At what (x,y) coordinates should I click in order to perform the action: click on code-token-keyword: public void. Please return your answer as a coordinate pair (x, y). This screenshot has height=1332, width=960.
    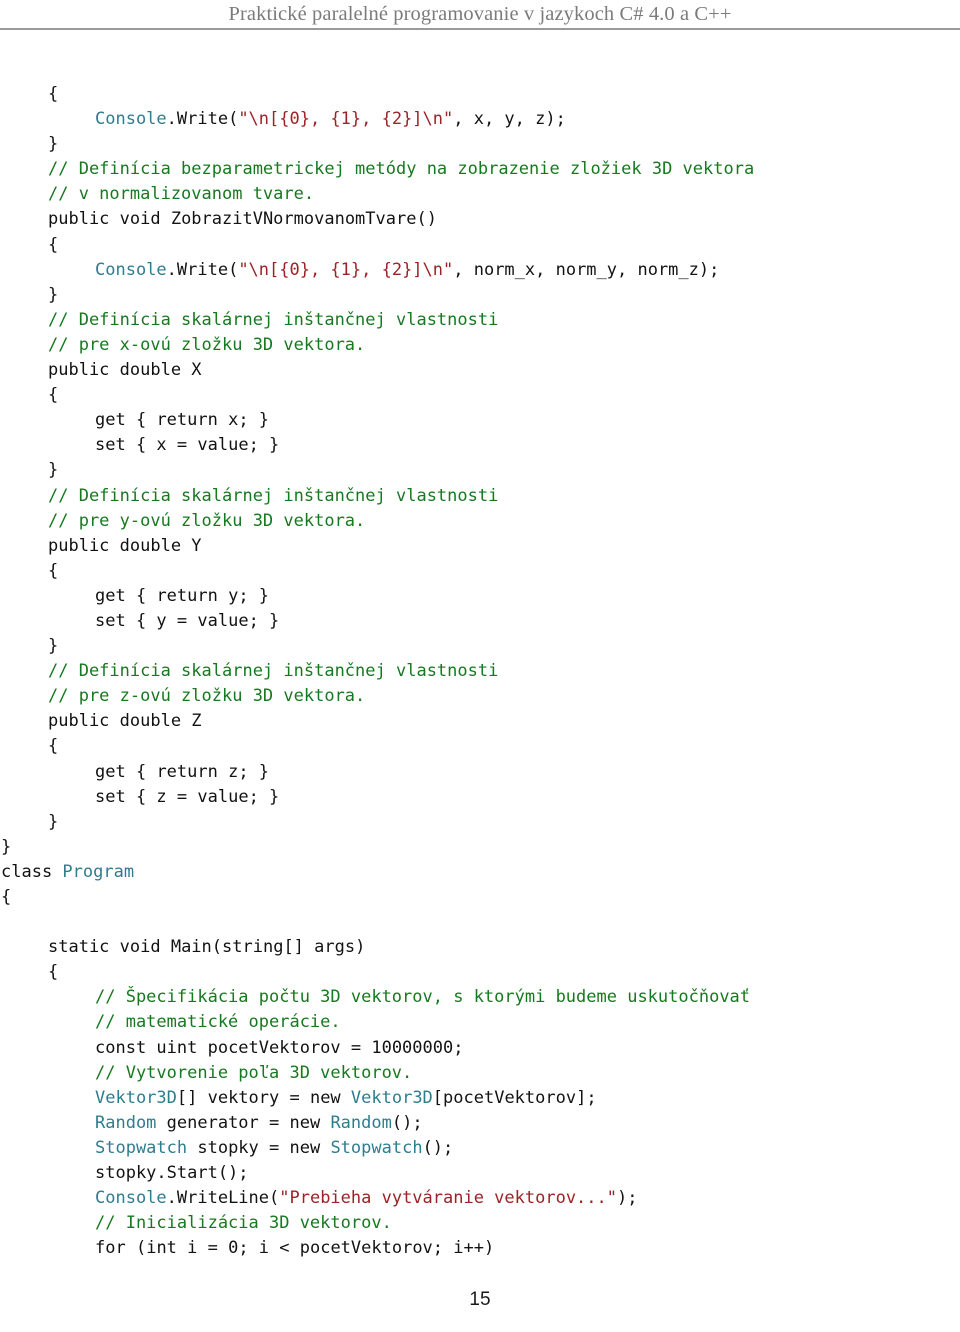
    Looking at the image, I should click on (109, 219).